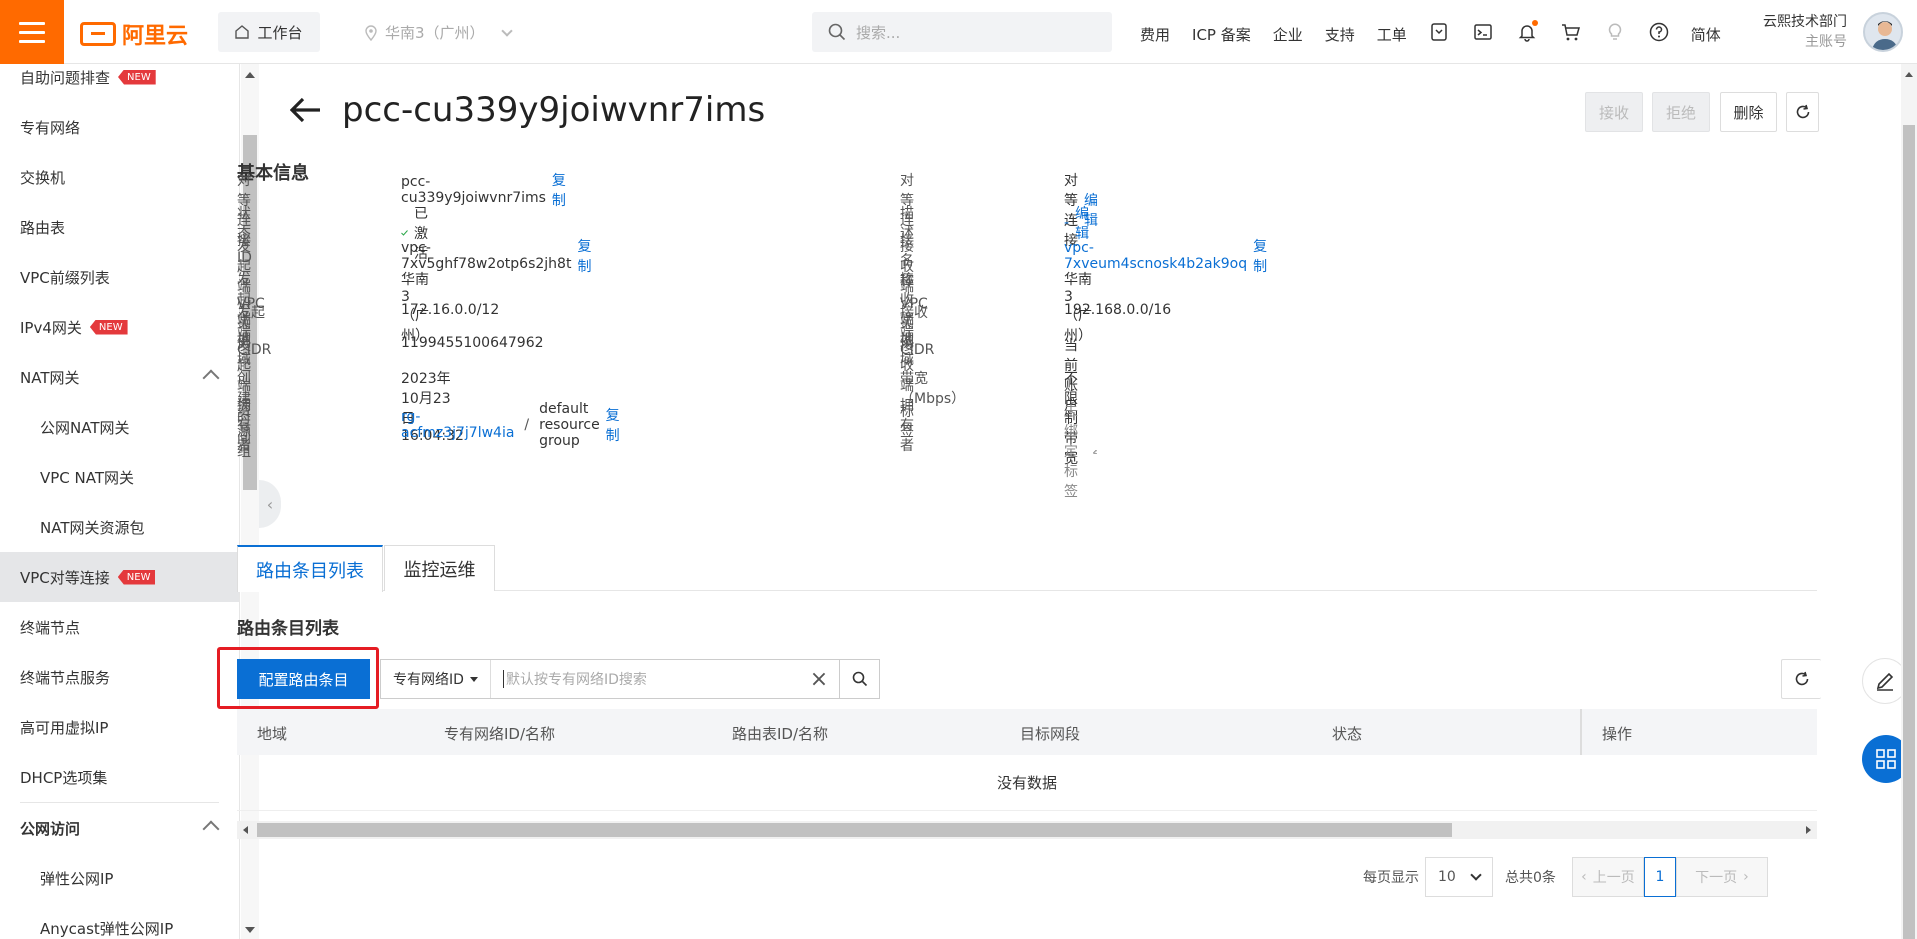 This screenshot has height=939, width=1917. What do you see at coordinates (65, 577) in the screenshot?
I see `sidebar-item-label: VPC对等连接` at bounding box center [65, 577].